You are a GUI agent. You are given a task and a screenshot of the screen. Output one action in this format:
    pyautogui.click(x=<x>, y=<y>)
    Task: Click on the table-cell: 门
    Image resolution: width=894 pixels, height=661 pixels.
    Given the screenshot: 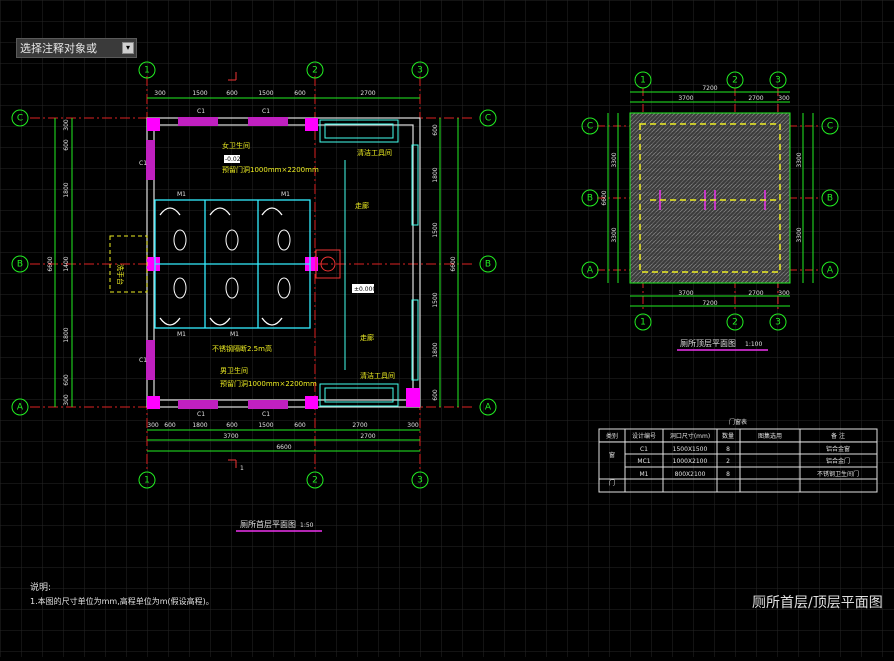 What is the action you would take?
    pyautogui.click(x=612, y=483)
    